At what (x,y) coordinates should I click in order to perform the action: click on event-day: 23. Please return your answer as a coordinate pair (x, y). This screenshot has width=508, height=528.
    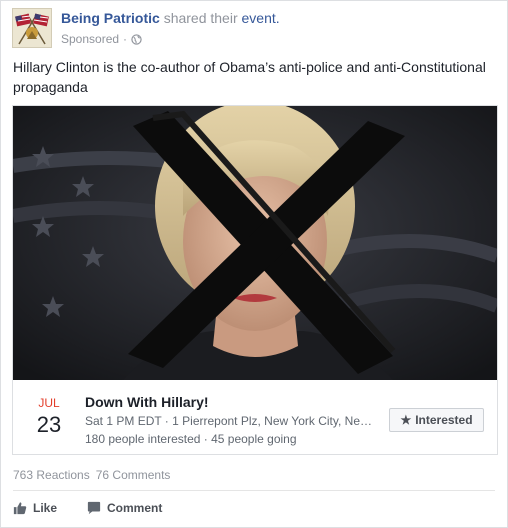
    Looking at the image, I should click on (49, 424).